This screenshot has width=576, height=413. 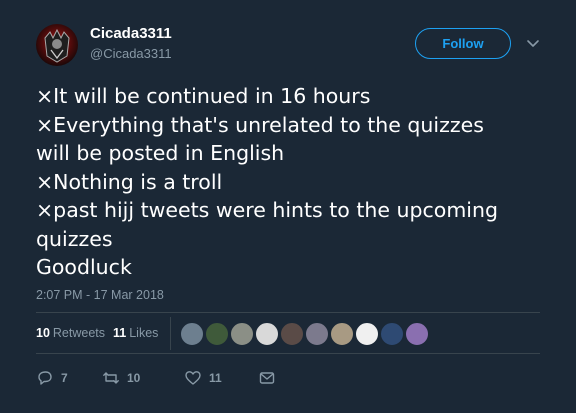 What do you see at coordinates (463, 43) in the screenshot?
I see `follow-button: Follow` at bounding box center [463, 43].